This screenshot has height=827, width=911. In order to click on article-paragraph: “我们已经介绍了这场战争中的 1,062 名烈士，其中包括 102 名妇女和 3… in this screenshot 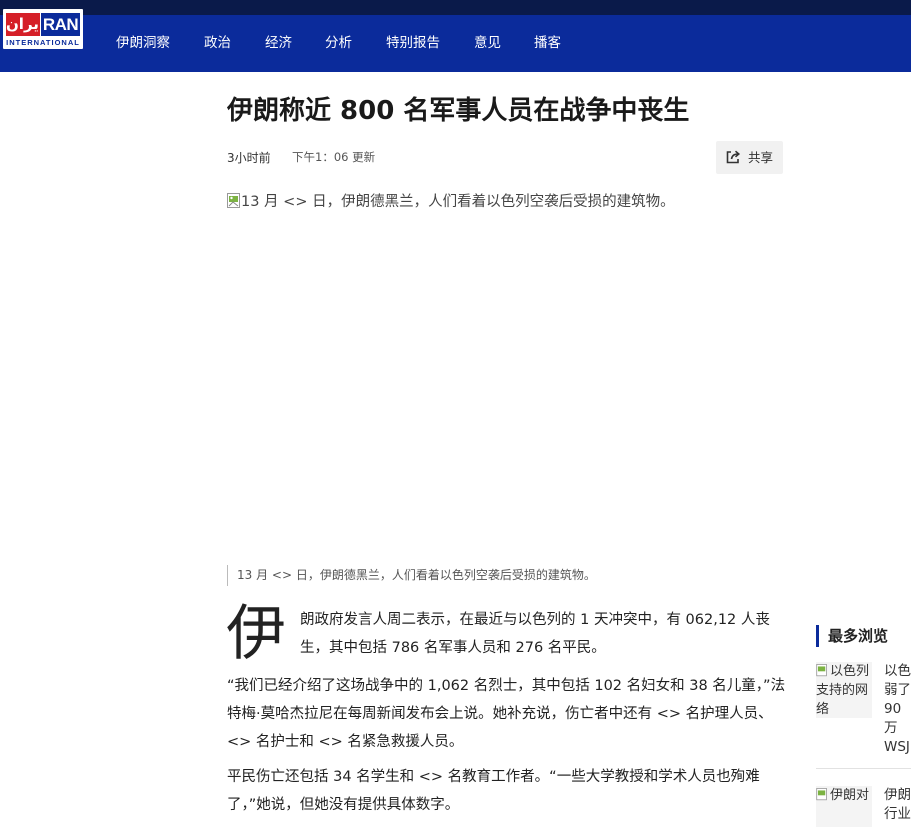, I will do `click(506, 714)`.